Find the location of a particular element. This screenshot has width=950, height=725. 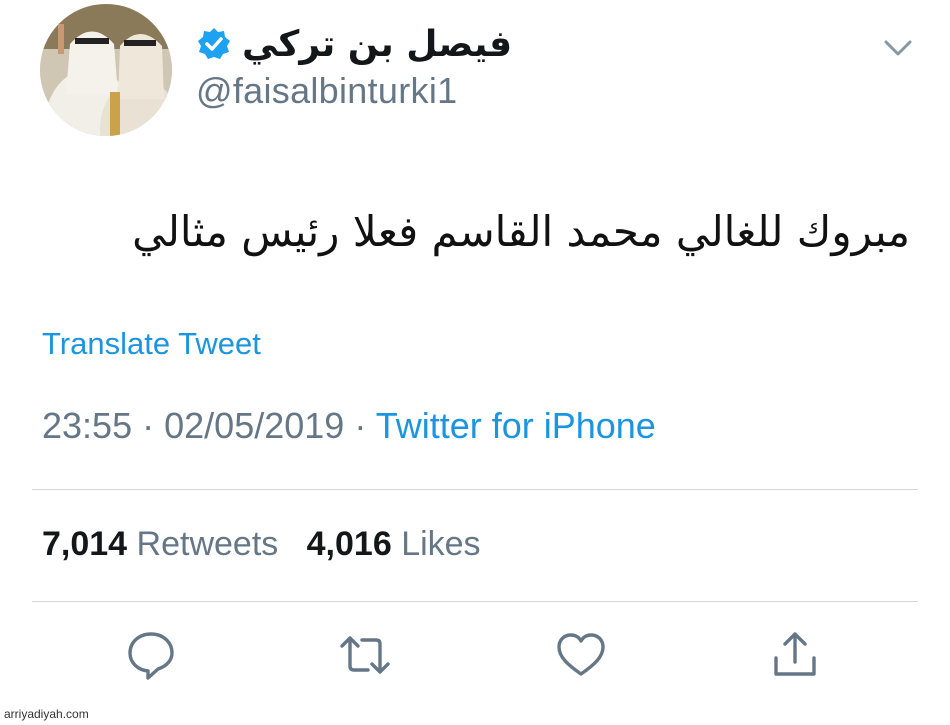

watermark: arriyadiyah.com is located at coordinates (46, 714).